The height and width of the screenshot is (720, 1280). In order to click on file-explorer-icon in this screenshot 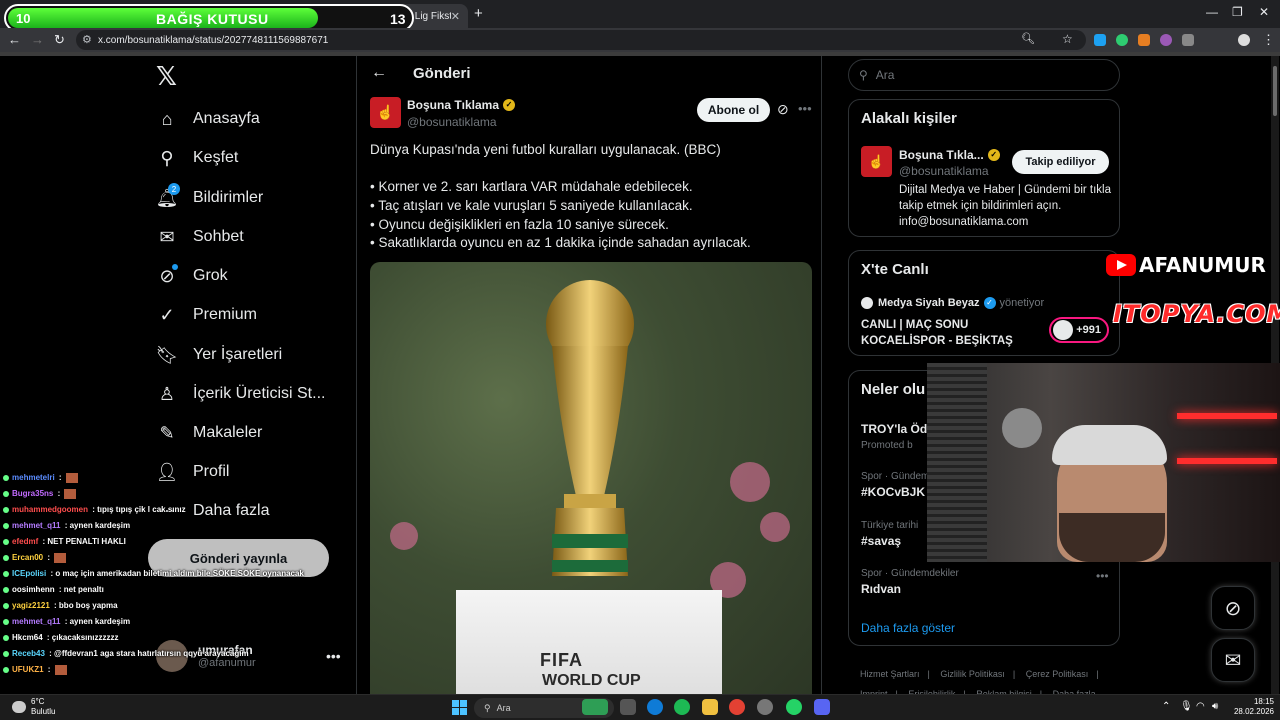, I will do `click(710, 707)`.